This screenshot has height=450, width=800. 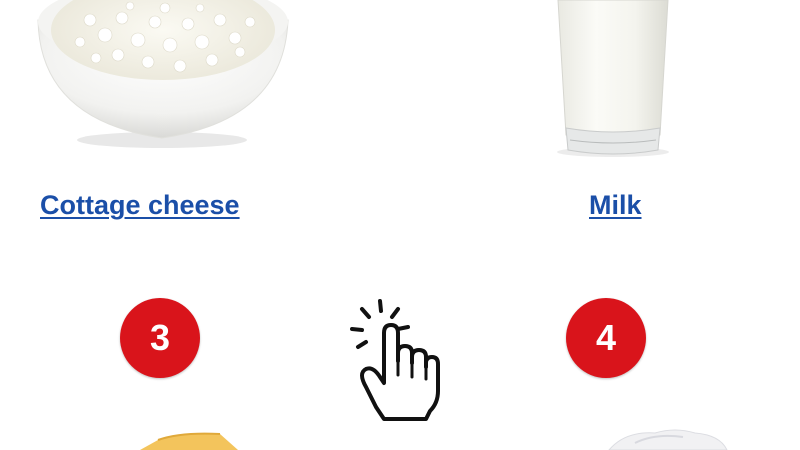 I want to click on number-badge-4: 4, so click(x=606, y=338).